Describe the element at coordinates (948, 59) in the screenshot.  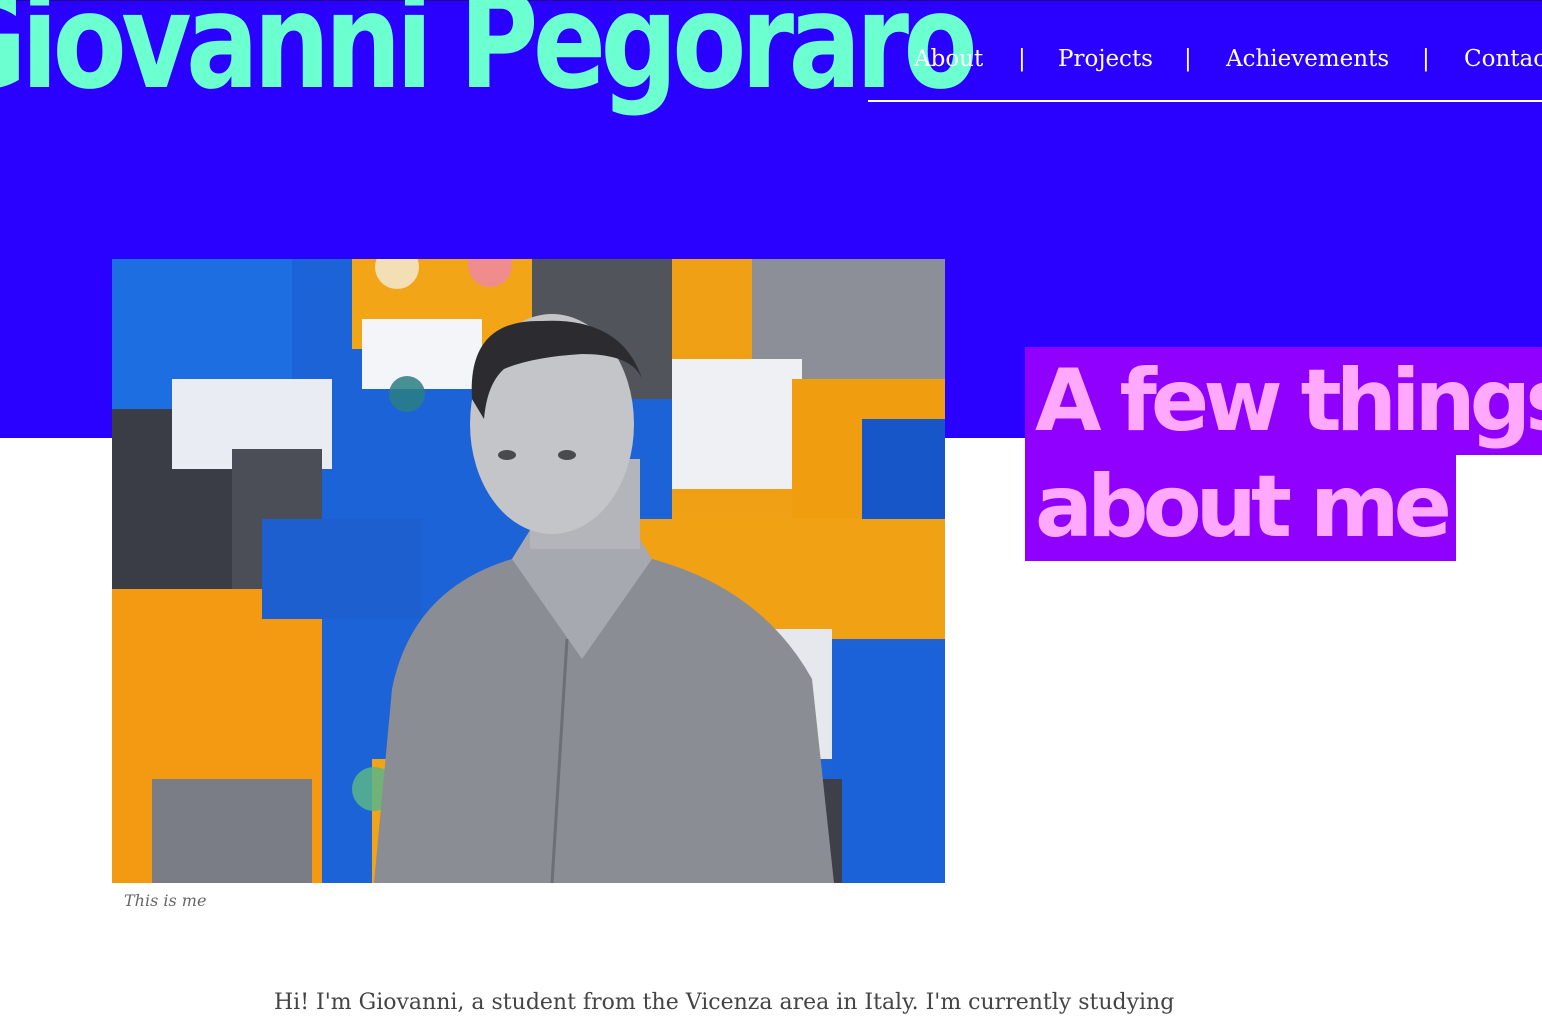
I see `nav-about: About` at that location.